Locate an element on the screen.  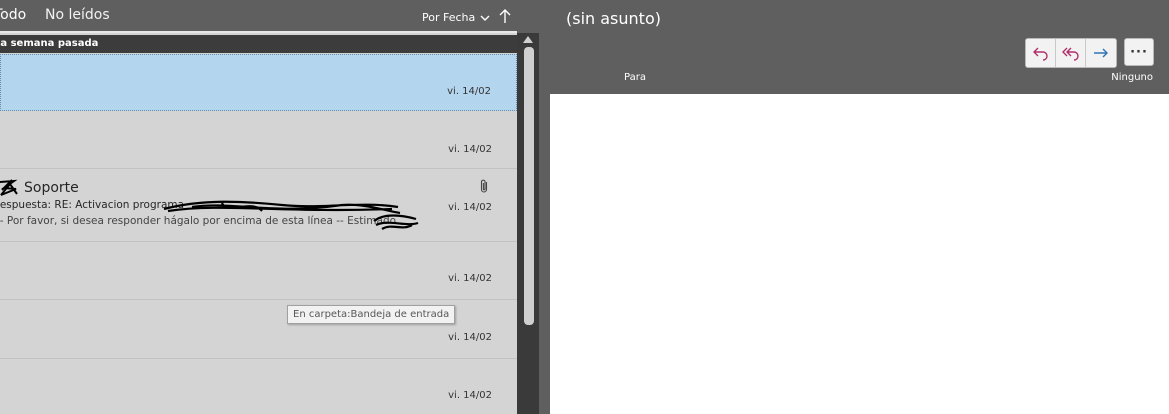
sort-by-date-button: Por Fecha is located at coordinates (456, 17).